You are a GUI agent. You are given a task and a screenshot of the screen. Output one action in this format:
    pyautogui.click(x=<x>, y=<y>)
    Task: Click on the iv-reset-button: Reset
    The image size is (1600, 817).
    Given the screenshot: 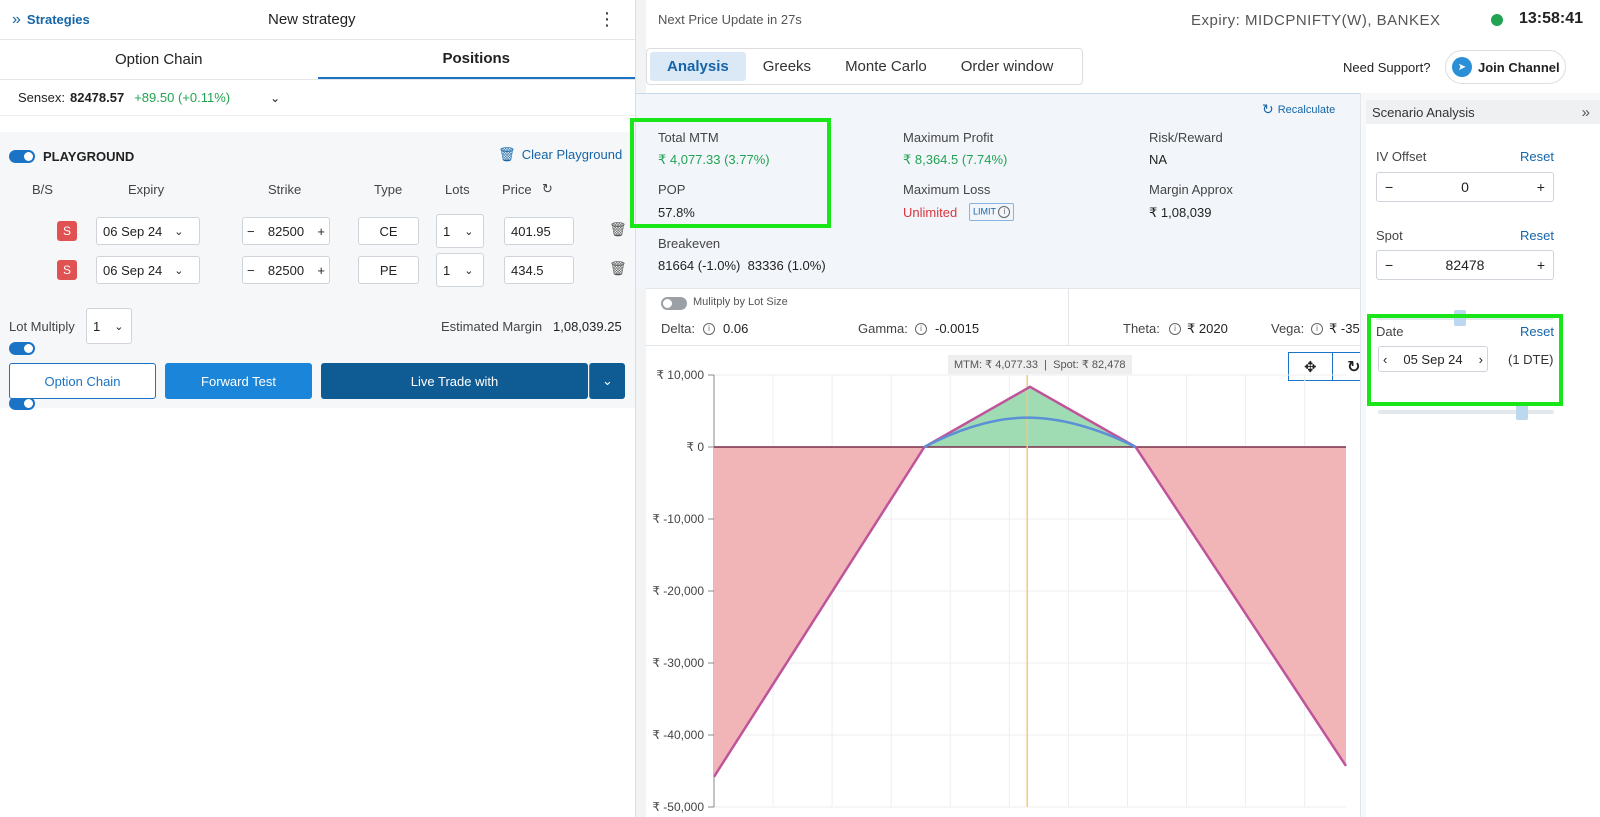 What is the action you would take?
    pyautogui.click(x=1537, y=156)
    